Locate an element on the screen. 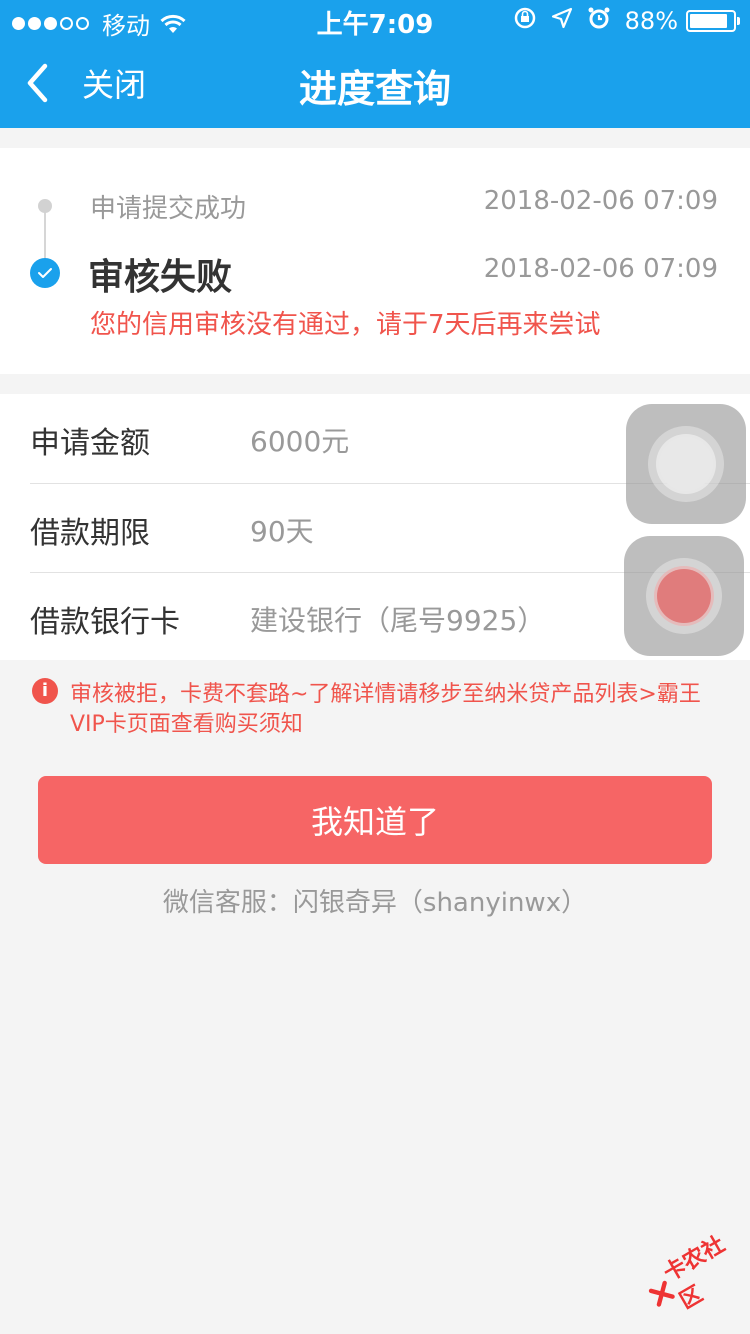 The width and height of the screenshot is (750, 1334). step-submitted-label: 申请提交成功 is located at coordinates (168, 209).